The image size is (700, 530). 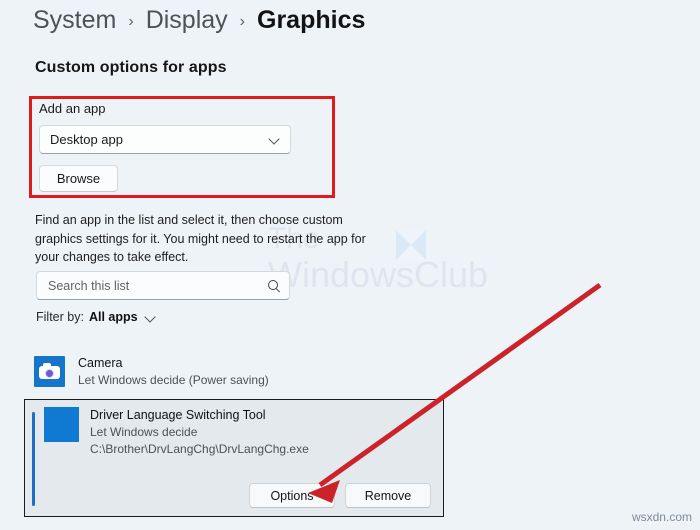 What do you see at coordinates (187, 20) in the screenshot?
I see `breadcrumb-item-display: Display` at bounding box center [187, 20].